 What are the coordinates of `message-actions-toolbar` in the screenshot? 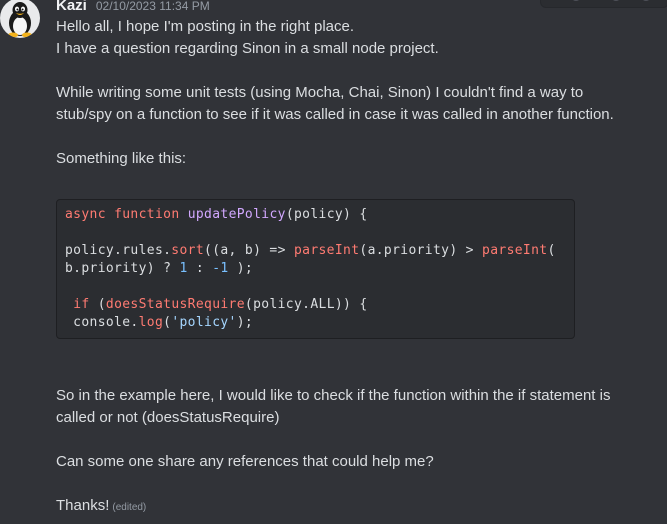 It's located at (603, 4).